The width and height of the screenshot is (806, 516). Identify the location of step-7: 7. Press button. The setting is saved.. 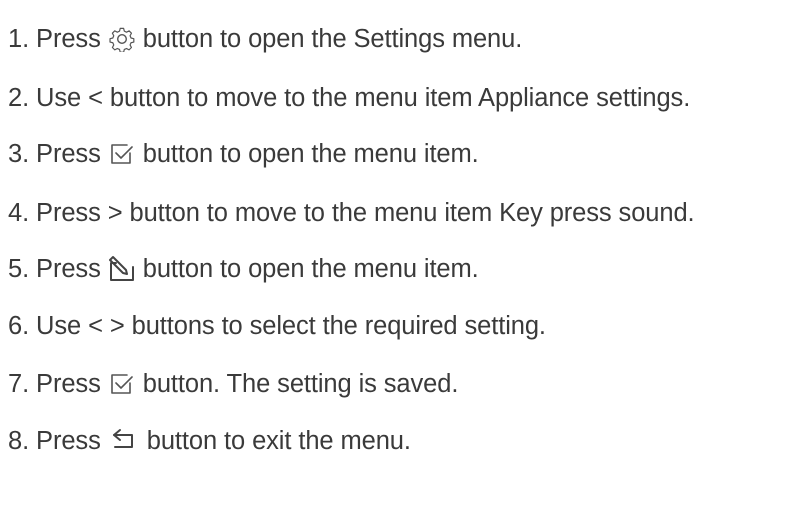
(233, 384).